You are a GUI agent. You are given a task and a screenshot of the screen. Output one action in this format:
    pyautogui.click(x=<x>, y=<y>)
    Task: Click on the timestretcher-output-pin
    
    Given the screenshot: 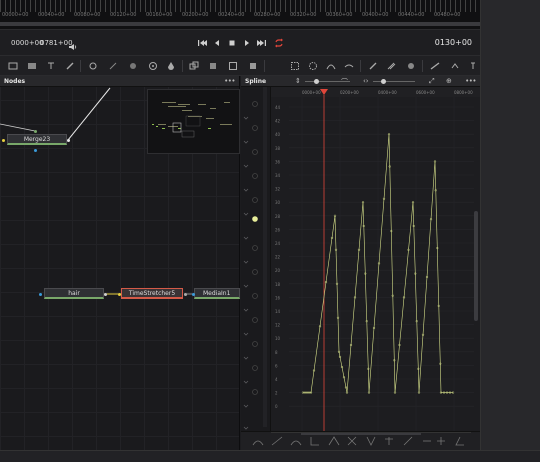 What is the action you would take?
    pyautogui.click(x=185, y=294)
    